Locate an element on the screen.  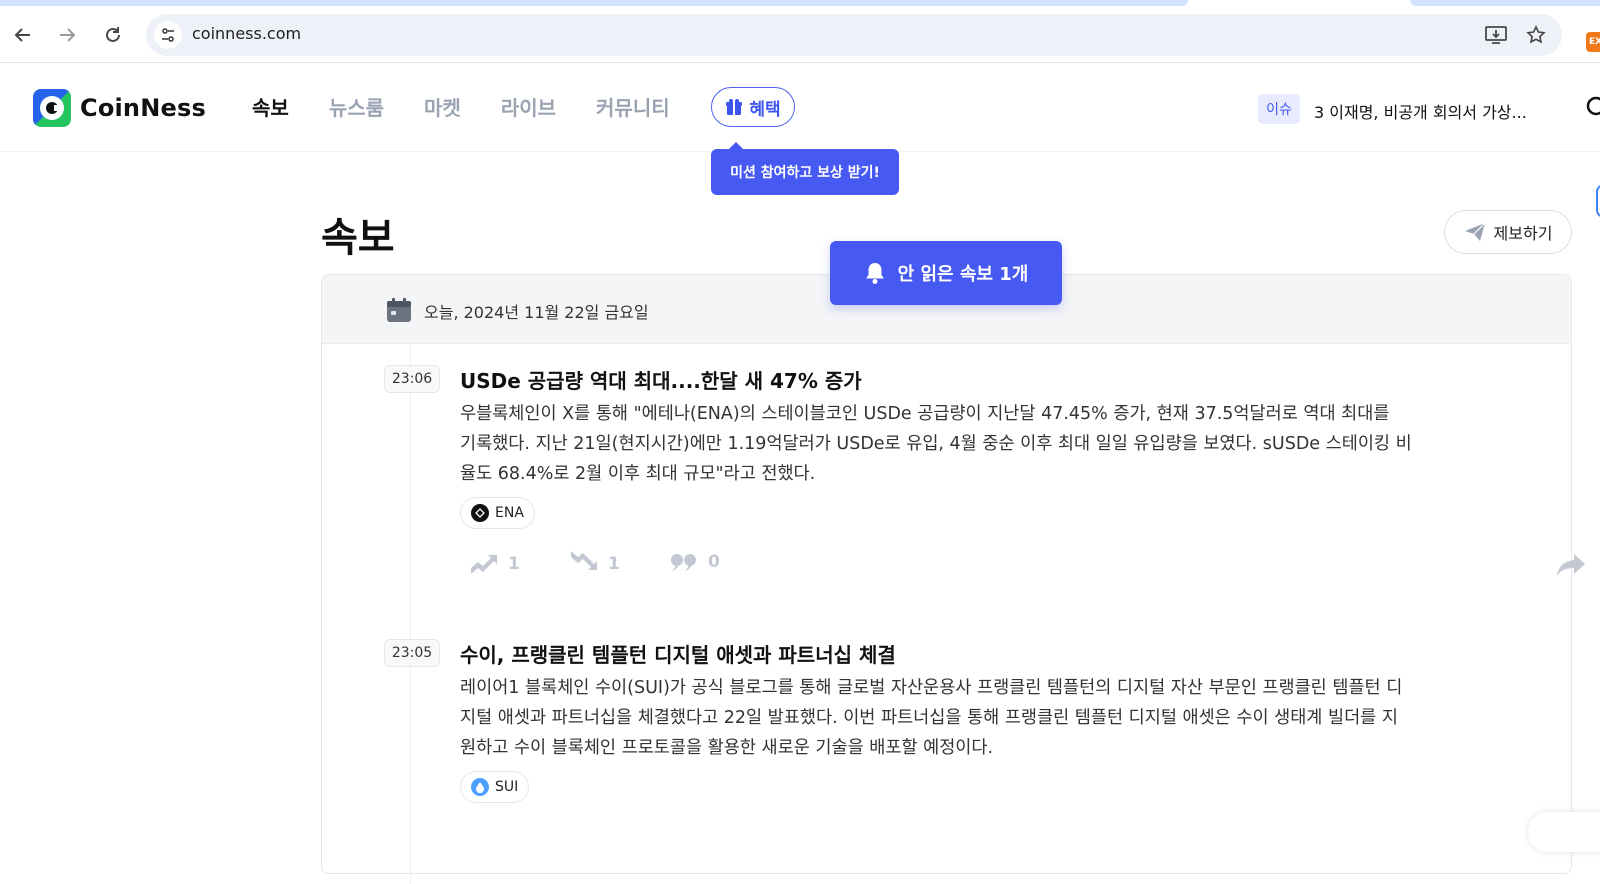
comment-button: 0 is located at coordinates (695, 562).